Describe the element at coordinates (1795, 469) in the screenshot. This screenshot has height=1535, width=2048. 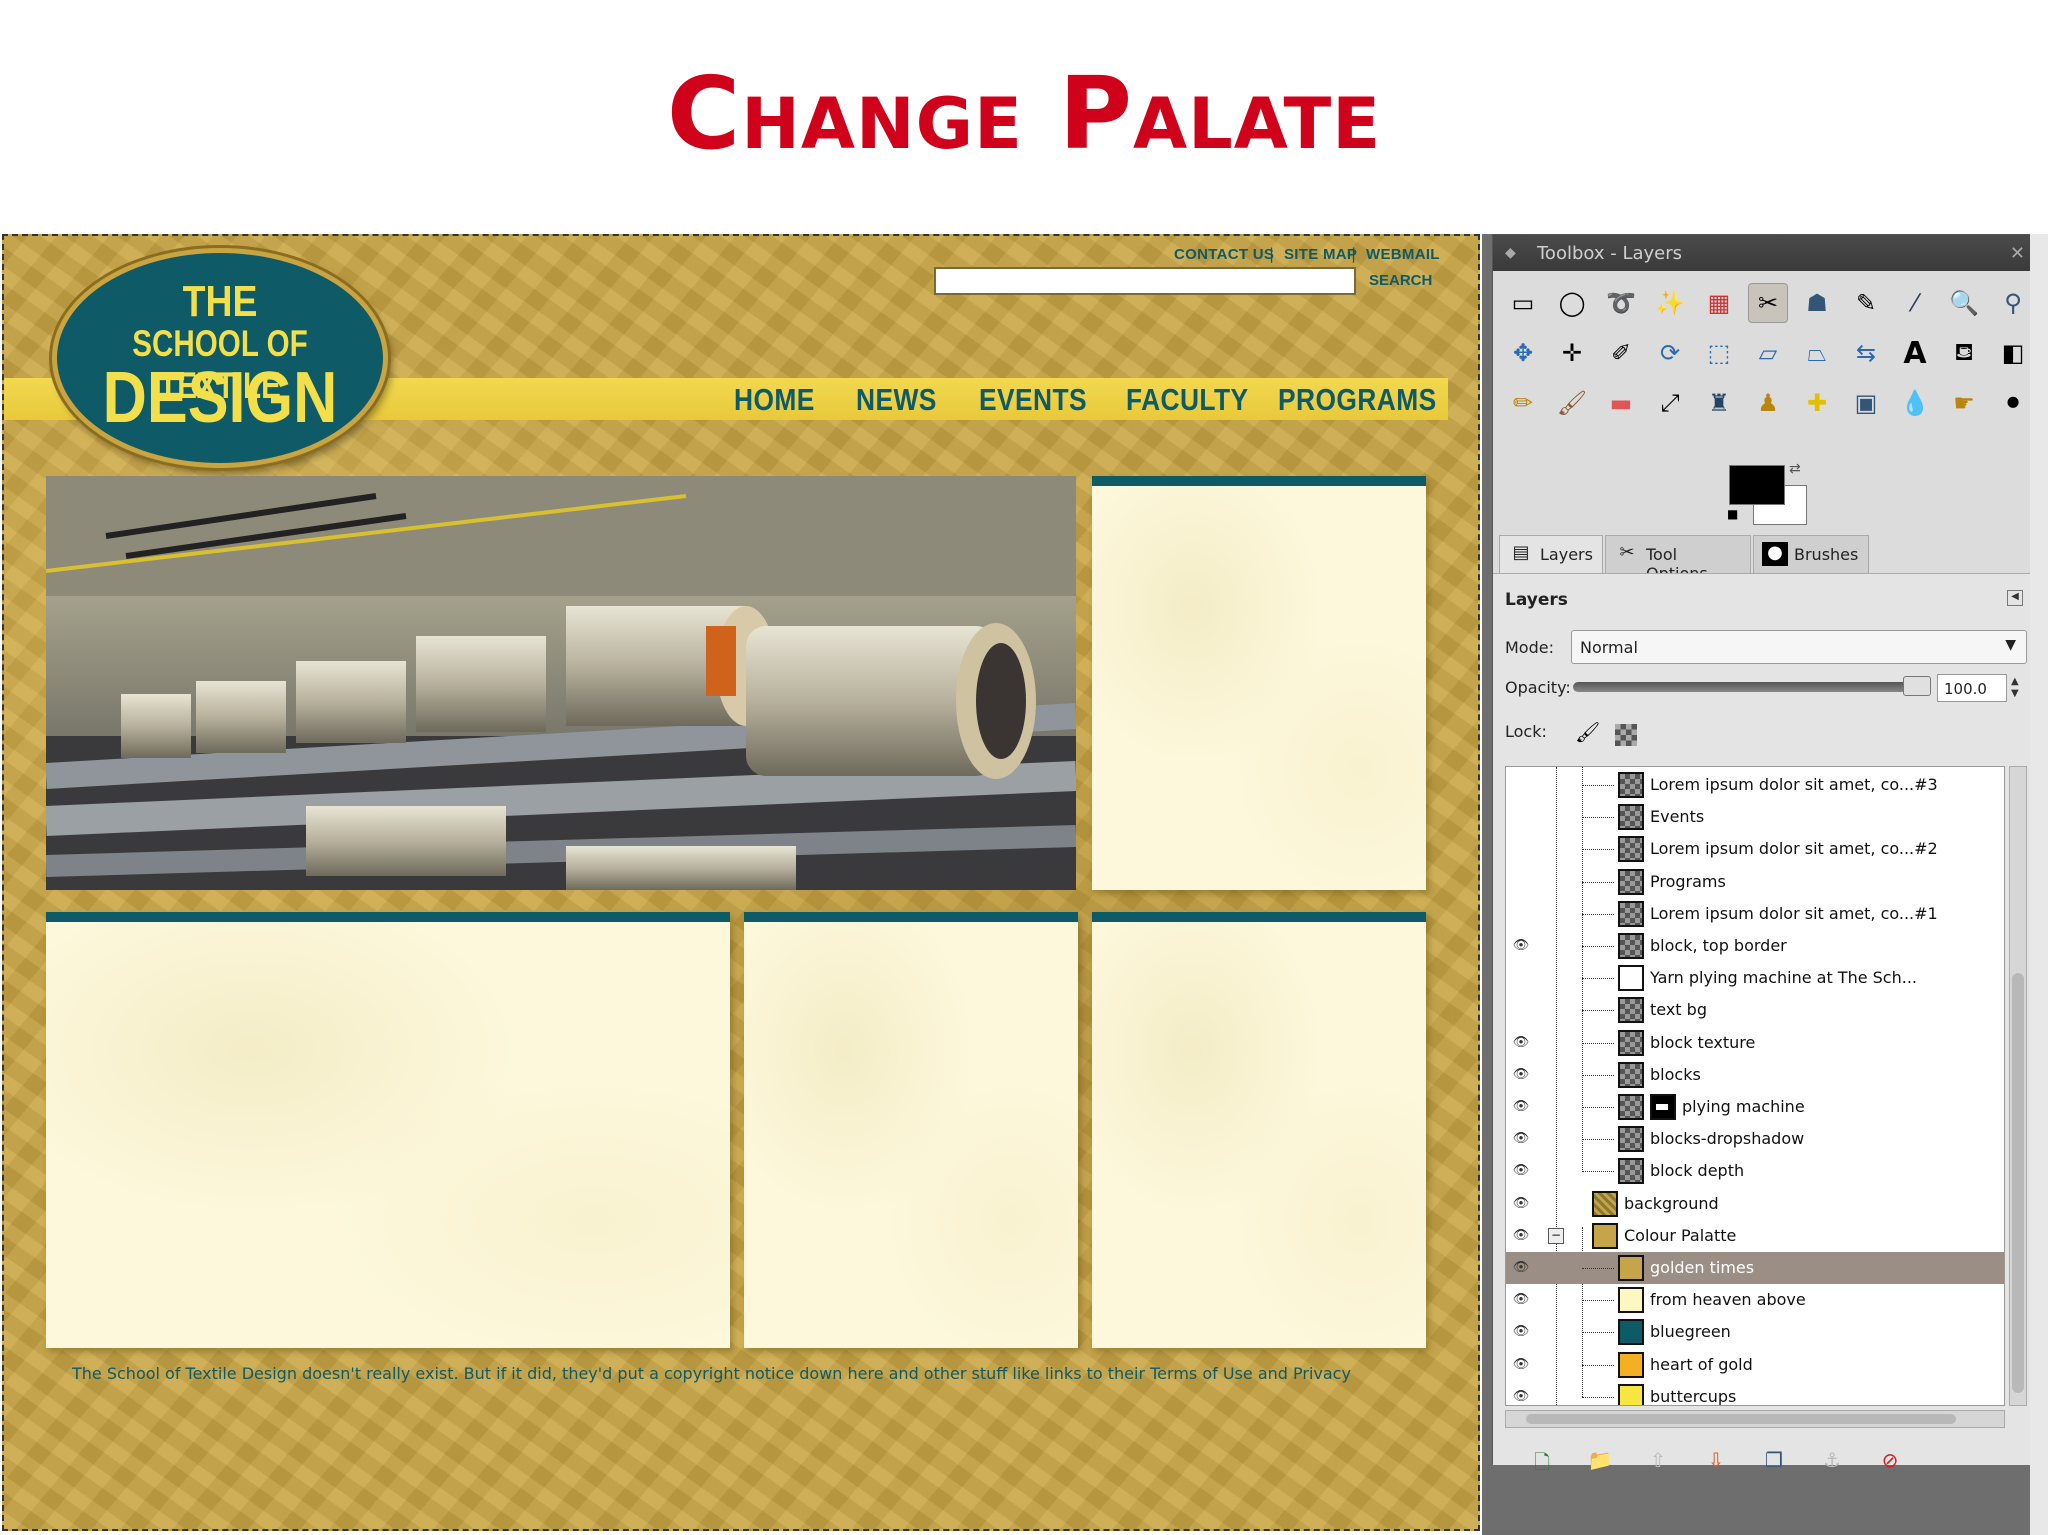
I see `swap-colors-icon: ⇄` at that location.